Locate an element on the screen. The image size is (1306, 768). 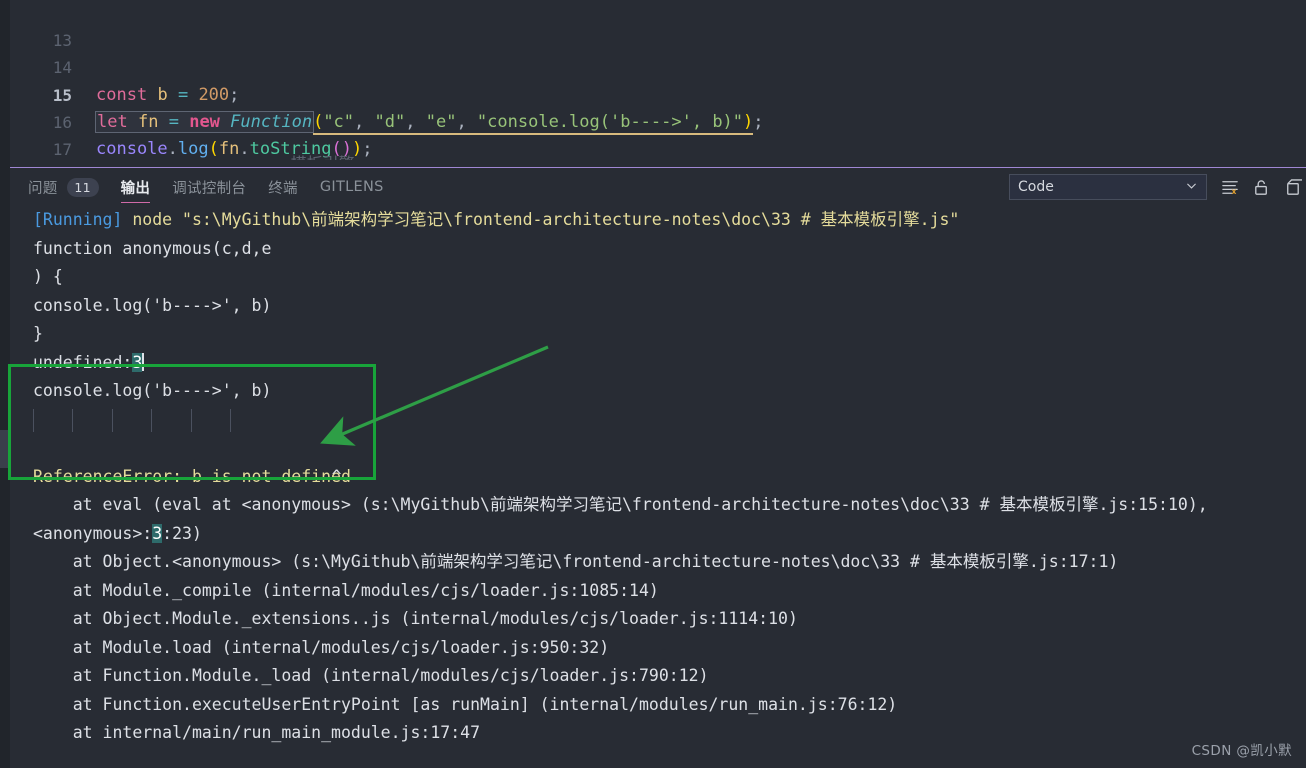
tab-gitlens: GITLENS is located at coordinates (352, 187).